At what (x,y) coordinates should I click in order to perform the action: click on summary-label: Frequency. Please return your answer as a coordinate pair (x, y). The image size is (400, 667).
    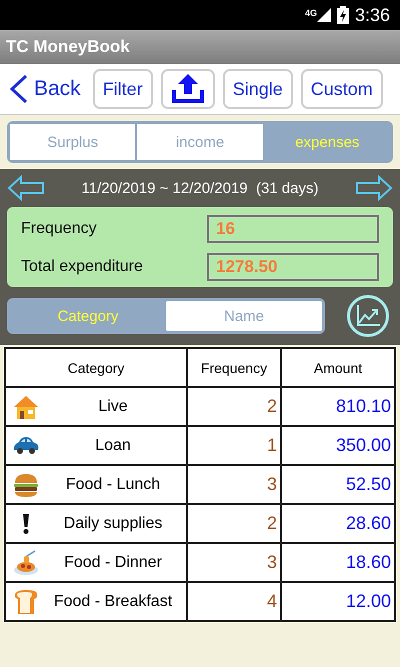
    Looking at the image, I should click on (59, 229).